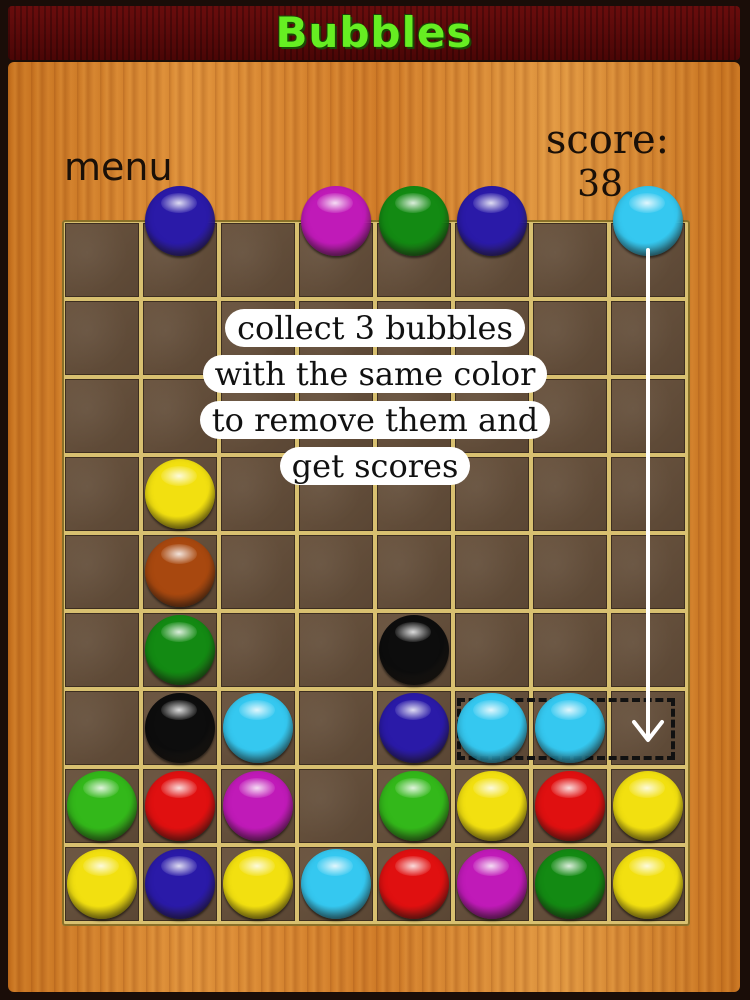 This screenshot has height=1000, width=750. Describe the element at coordinates (180, 572) in the screenshot. I see `brown-bubble` at that location.